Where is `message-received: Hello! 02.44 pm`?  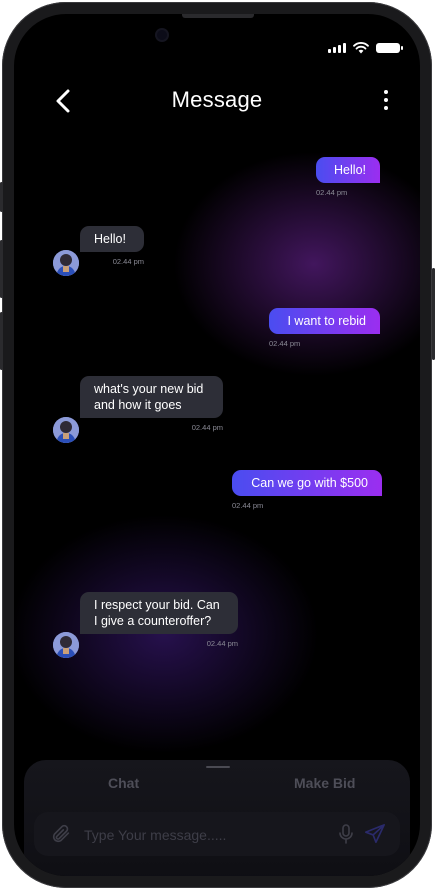 message-received: Hello! 02.44 pm is located at coordinates (112, 246).